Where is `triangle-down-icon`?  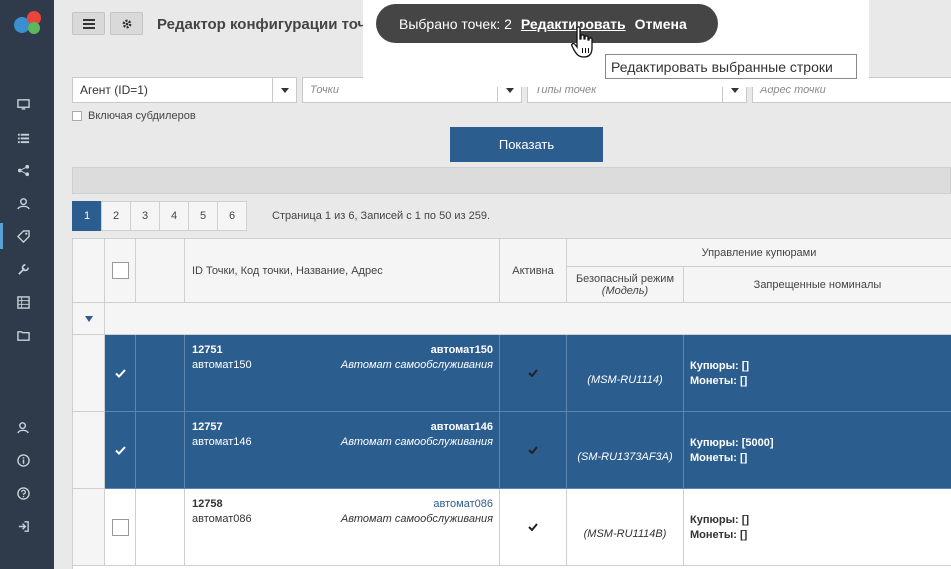
triangle-down-icon is located at coordinates (88, 318).